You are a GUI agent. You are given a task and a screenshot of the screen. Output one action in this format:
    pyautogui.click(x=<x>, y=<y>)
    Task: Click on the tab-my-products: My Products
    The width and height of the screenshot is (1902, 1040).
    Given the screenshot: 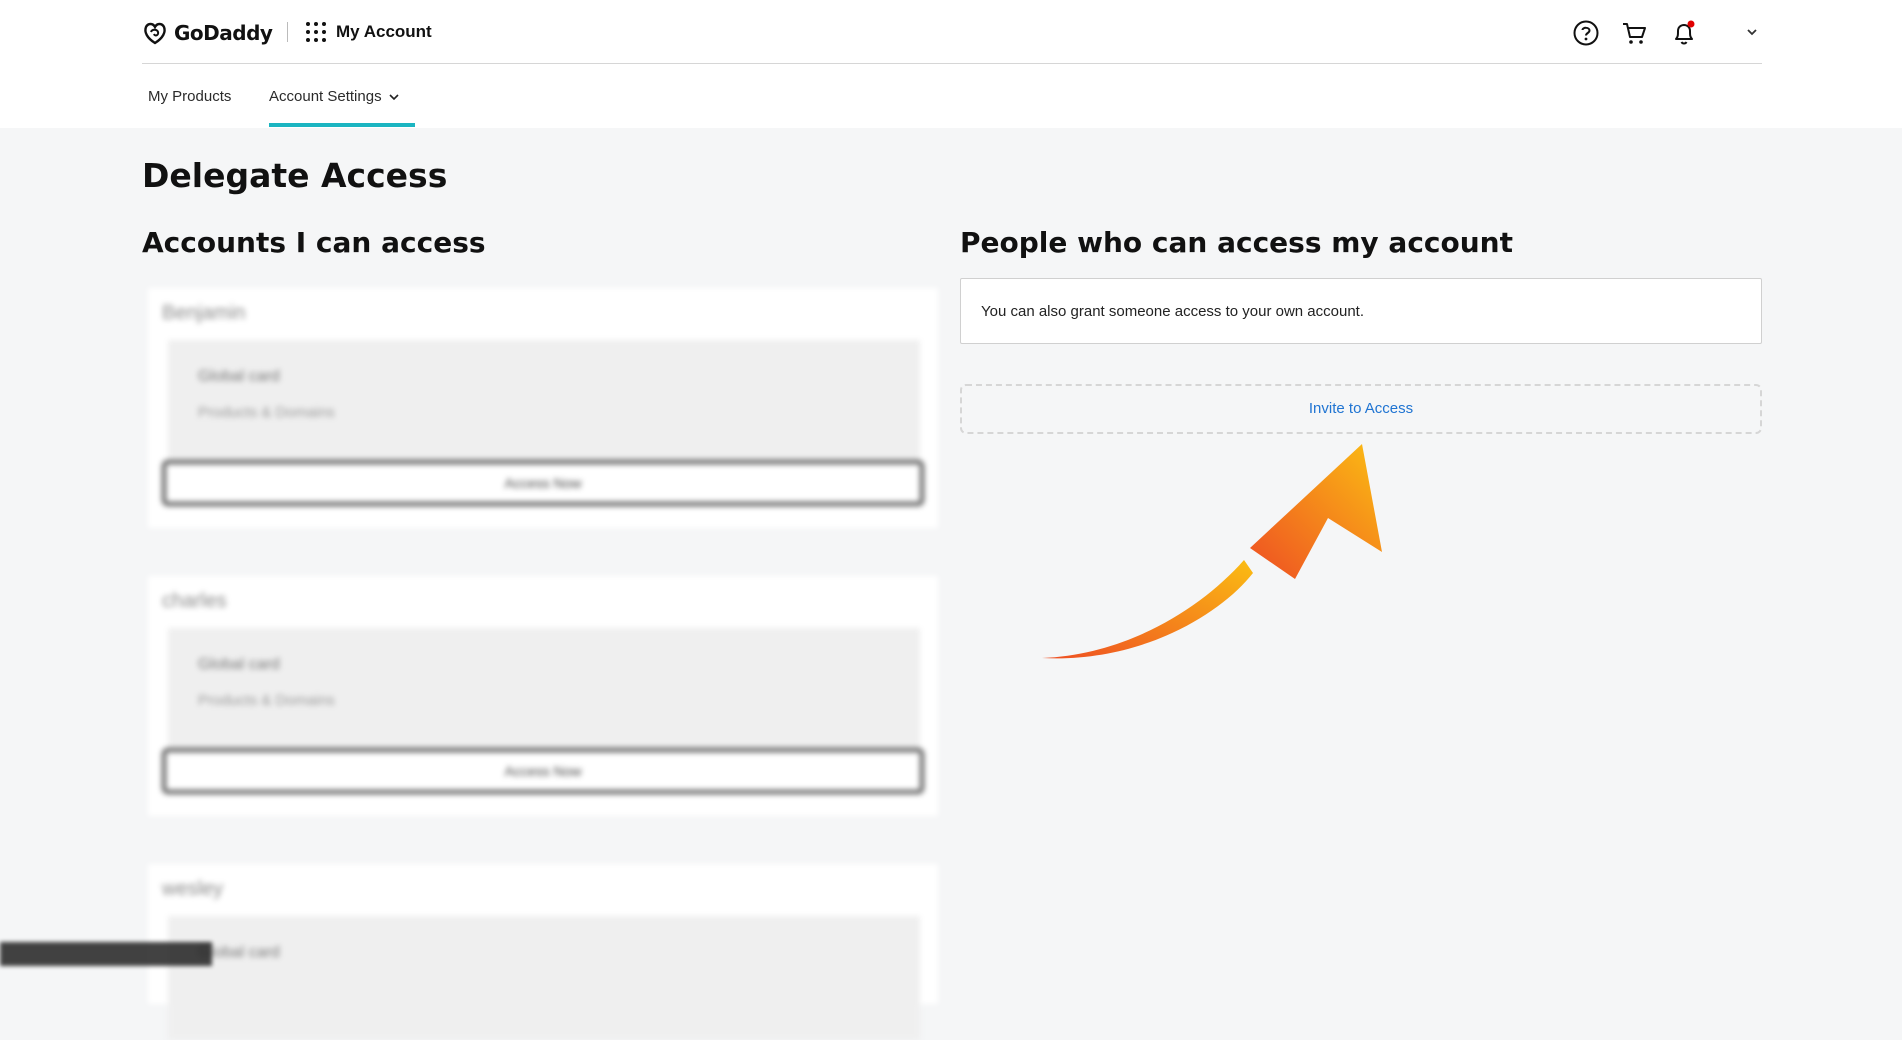 What is the action you would take?
    pyautogui.click(x=189, y=96)
    